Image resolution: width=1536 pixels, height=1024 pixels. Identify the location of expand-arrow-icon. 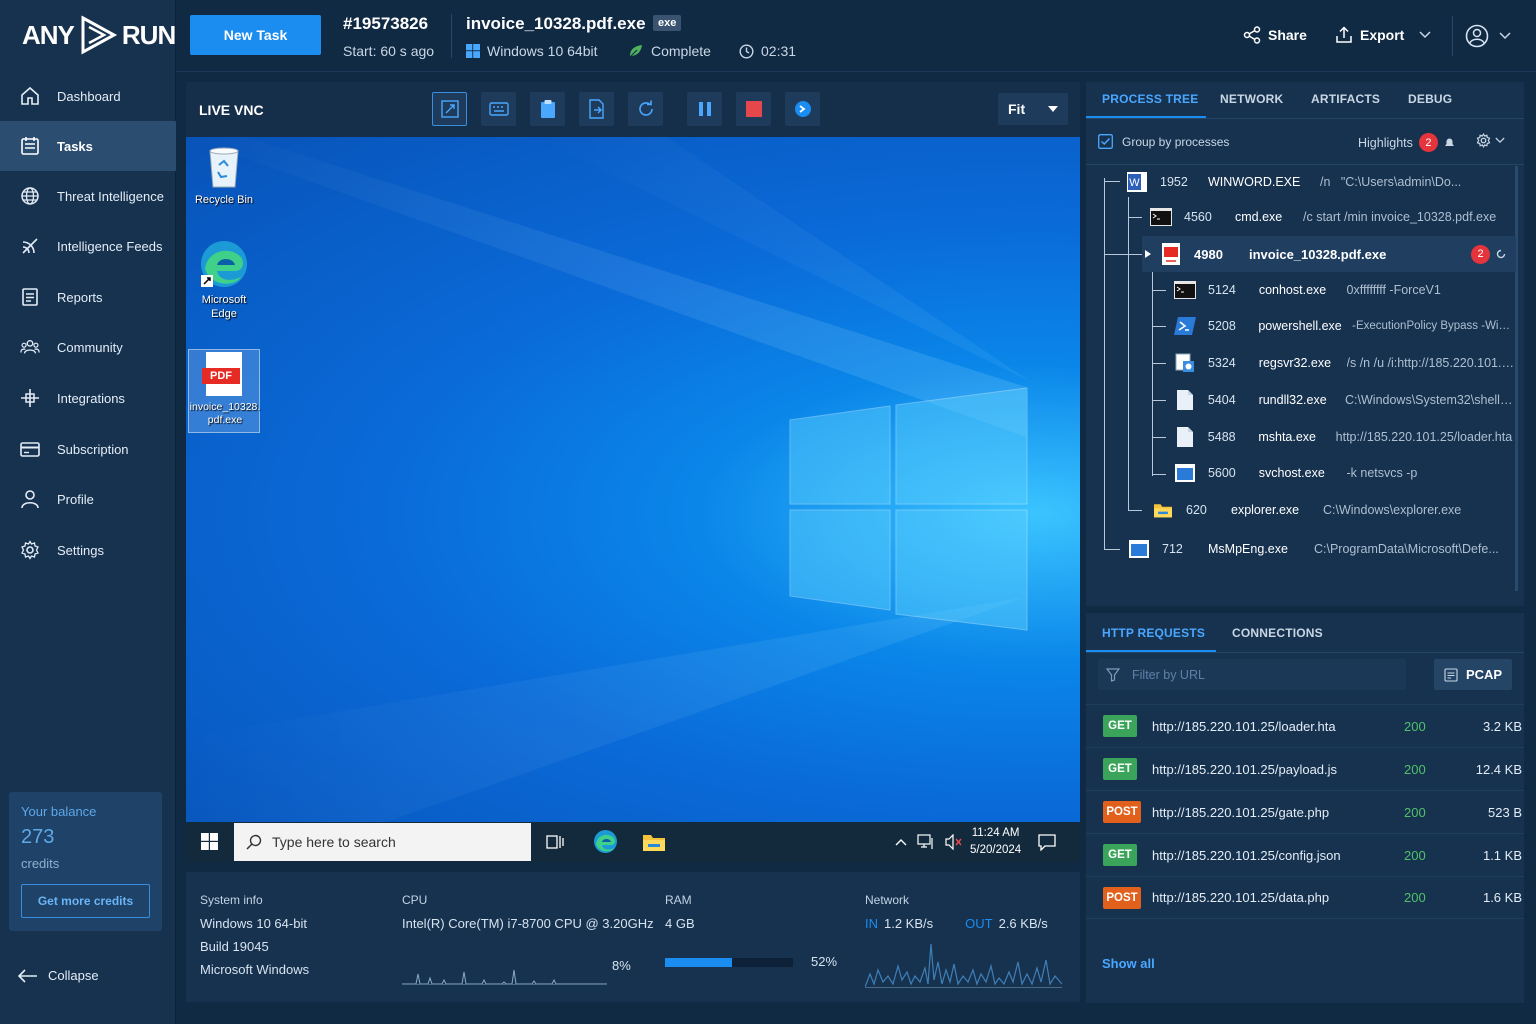
(1148, 254).